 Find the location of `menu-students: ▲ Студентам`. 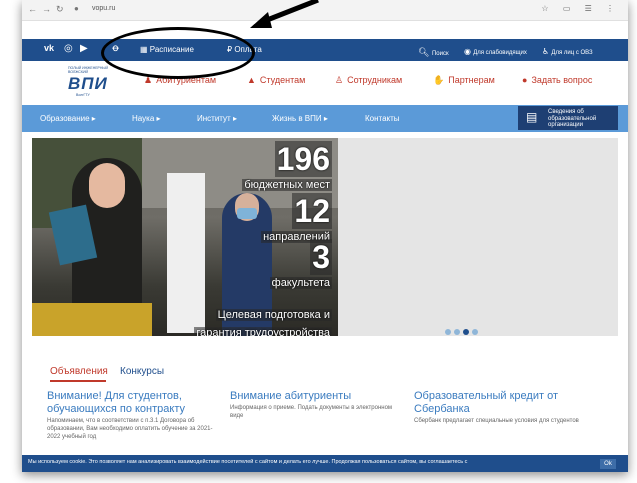

menu-students: ▲ Студентам is located at coordinates (276, 80).